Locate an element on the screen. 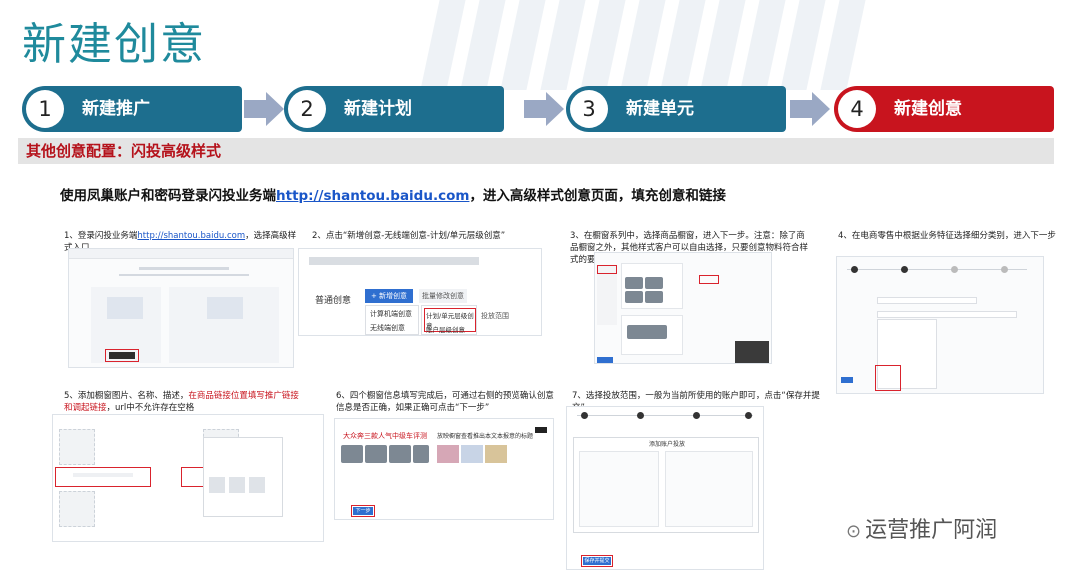 This screenshot has height=577, width=1080. caption-text: 1、登录闪投业务端 is located at coordinates (101, 236).